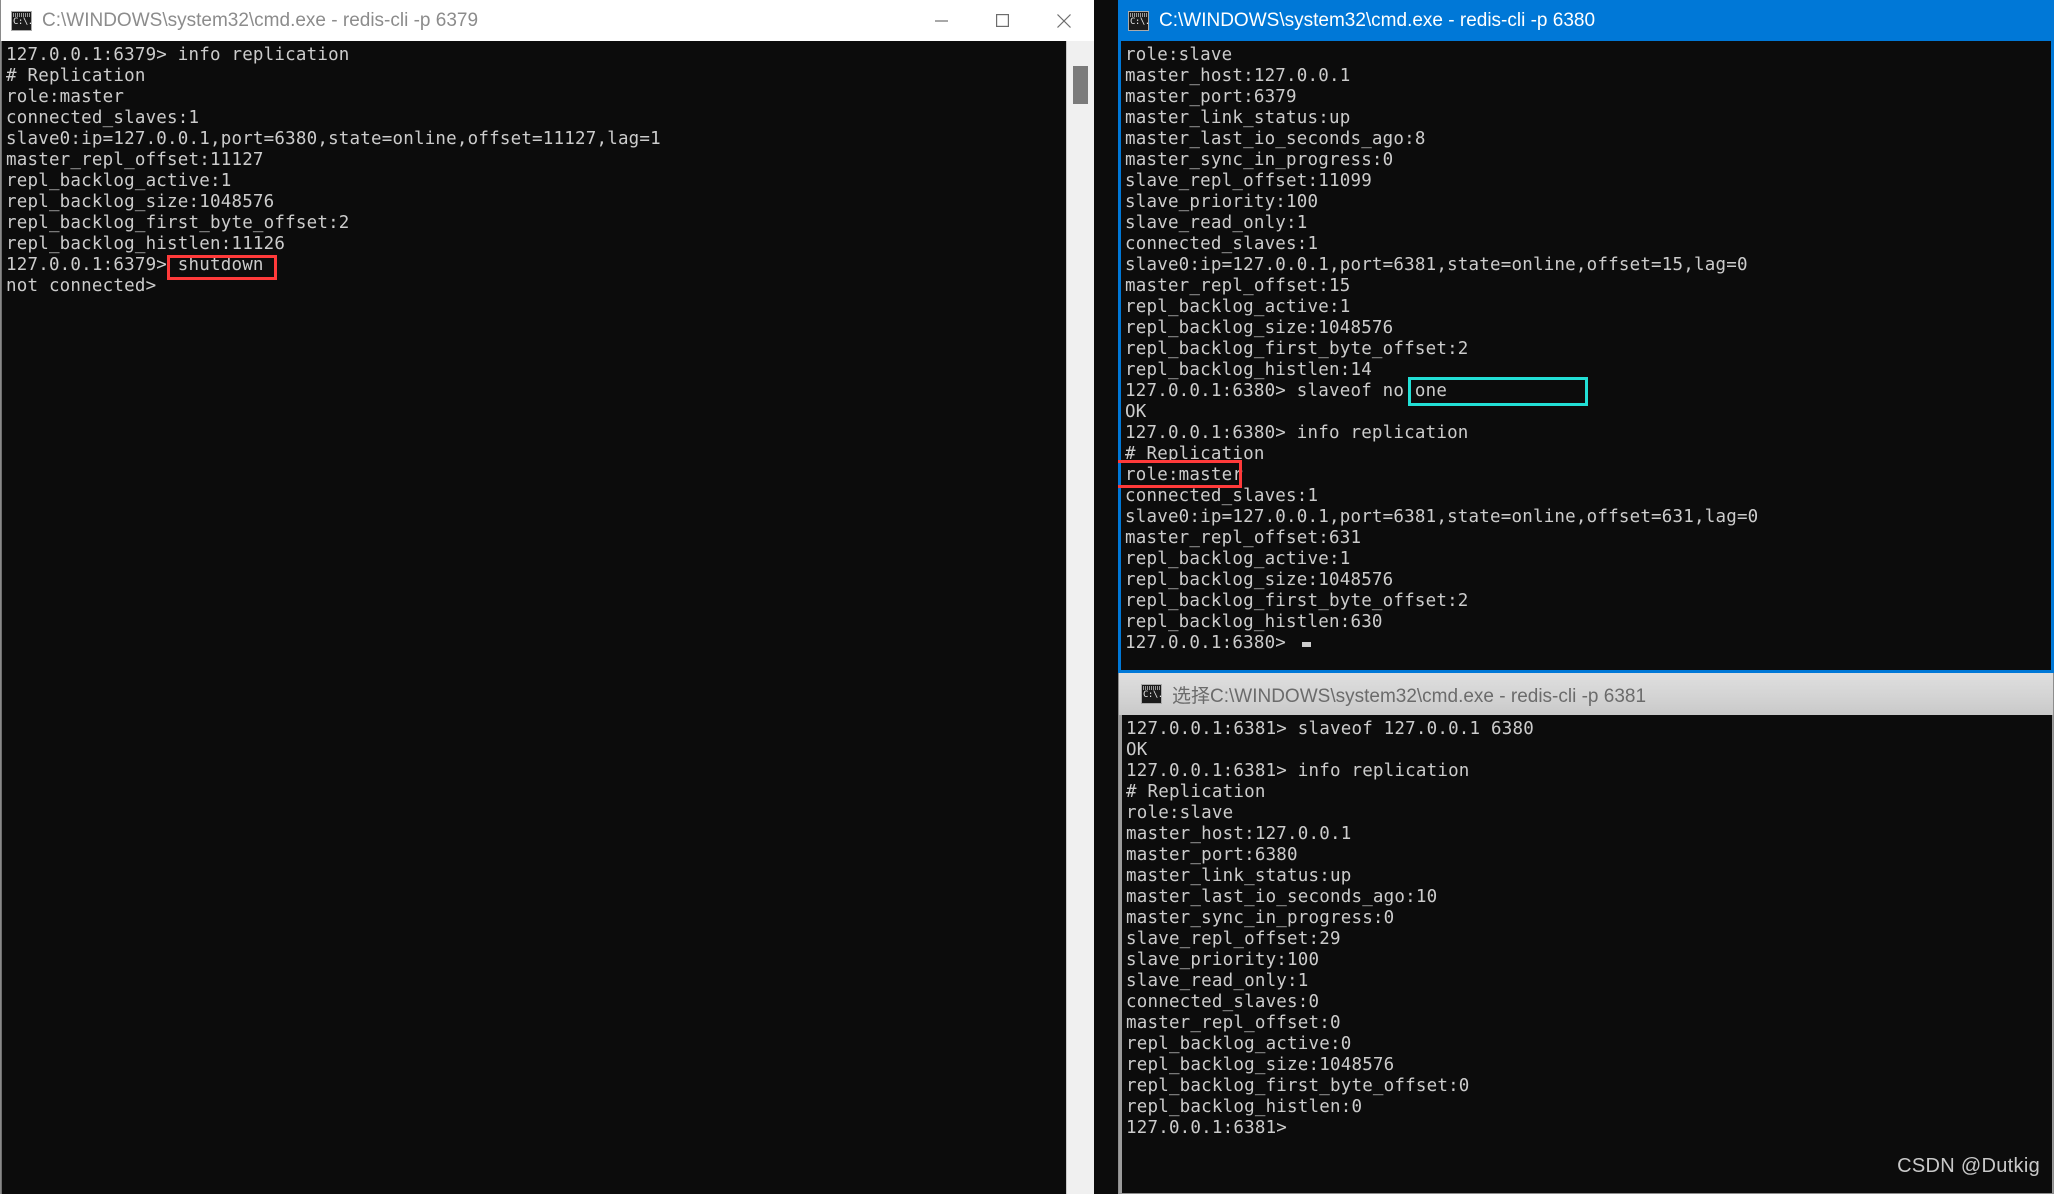  I want to click on console-line: repl_backlog_histlen:0, so click(1244, 1107).